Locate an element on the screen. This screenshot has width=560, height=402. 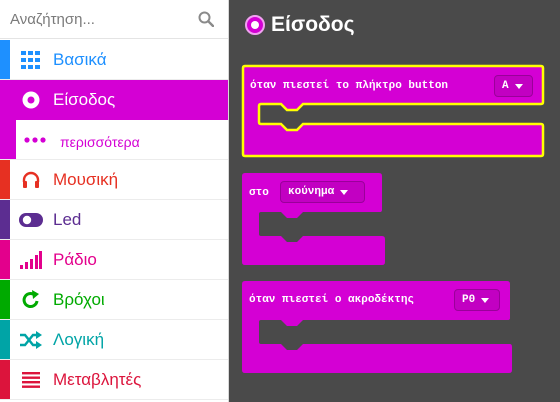
search-input is located at coordinates (114, 19).